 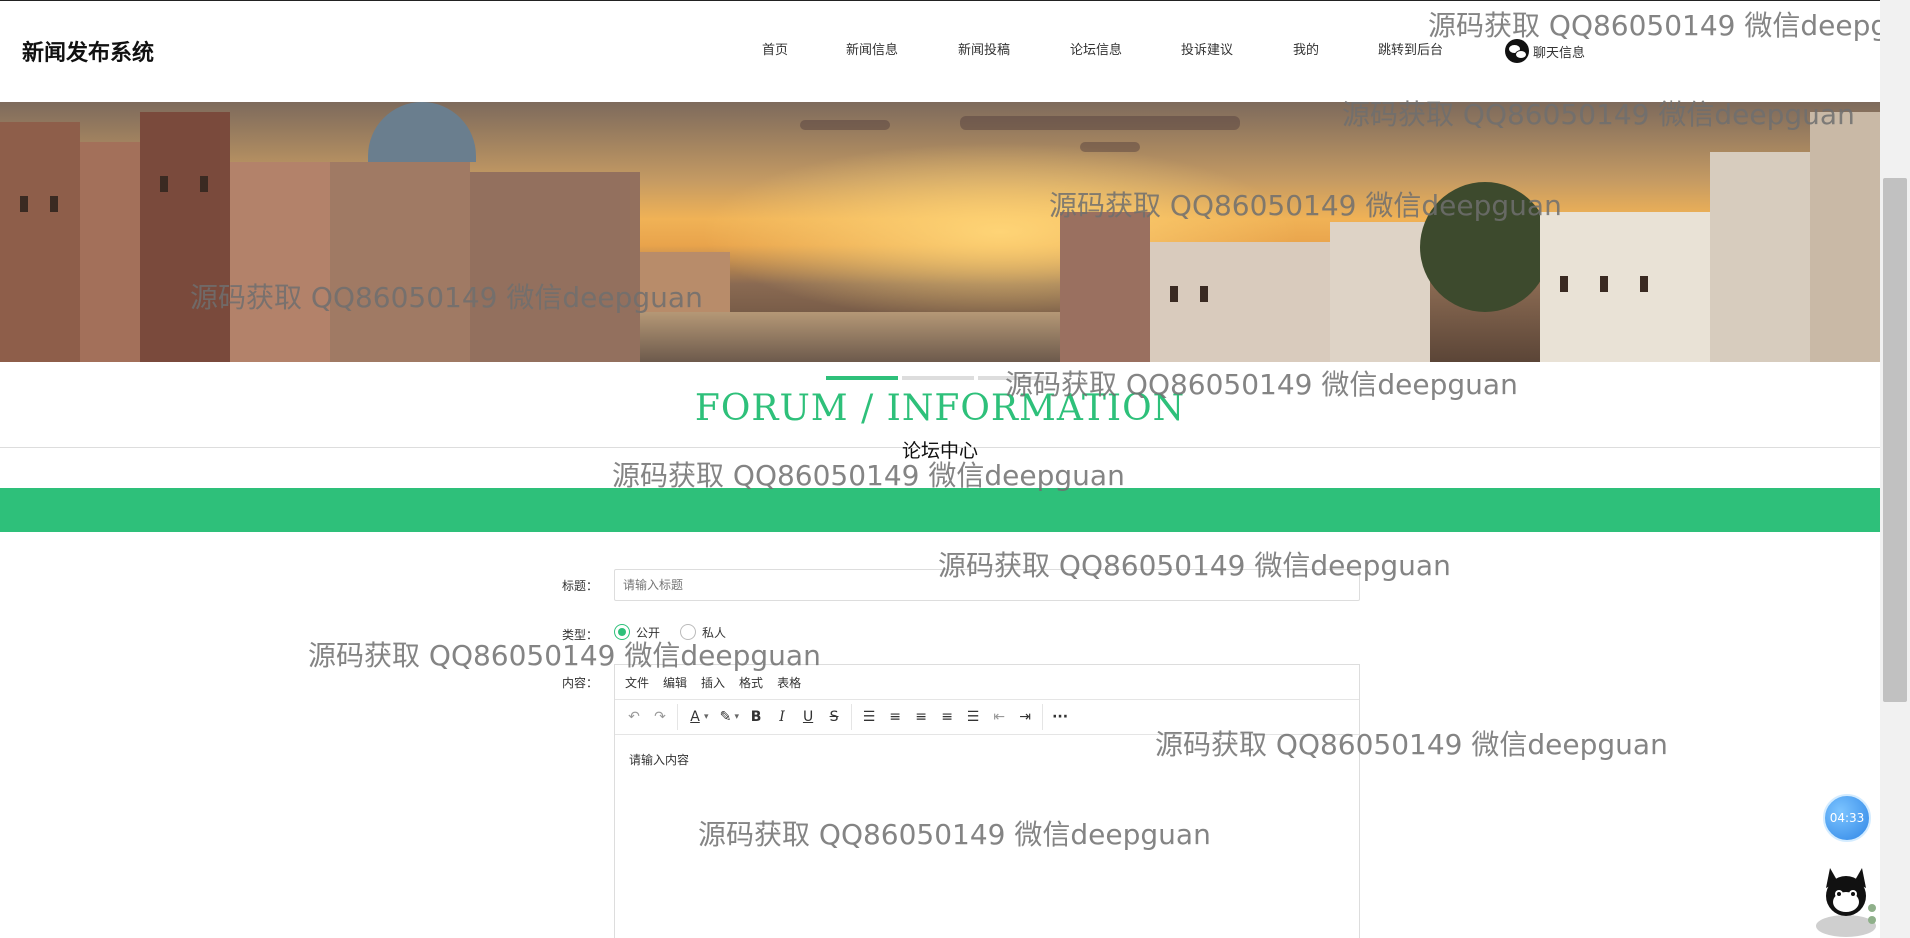 I want to click on nav-item-mine: 我的, so click(x=1306, y=48).